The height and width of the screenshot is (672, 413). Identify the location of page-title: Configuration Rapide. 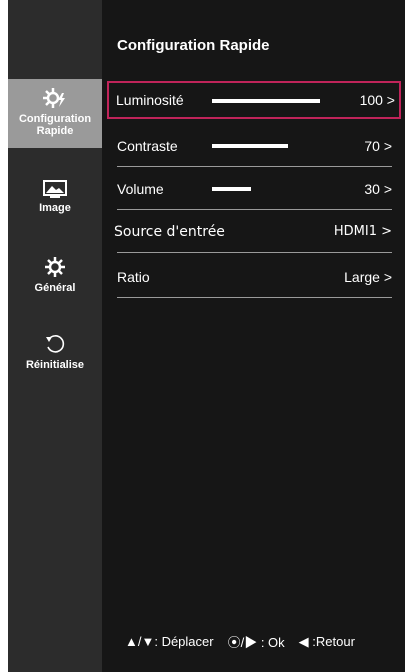
(193, 45).